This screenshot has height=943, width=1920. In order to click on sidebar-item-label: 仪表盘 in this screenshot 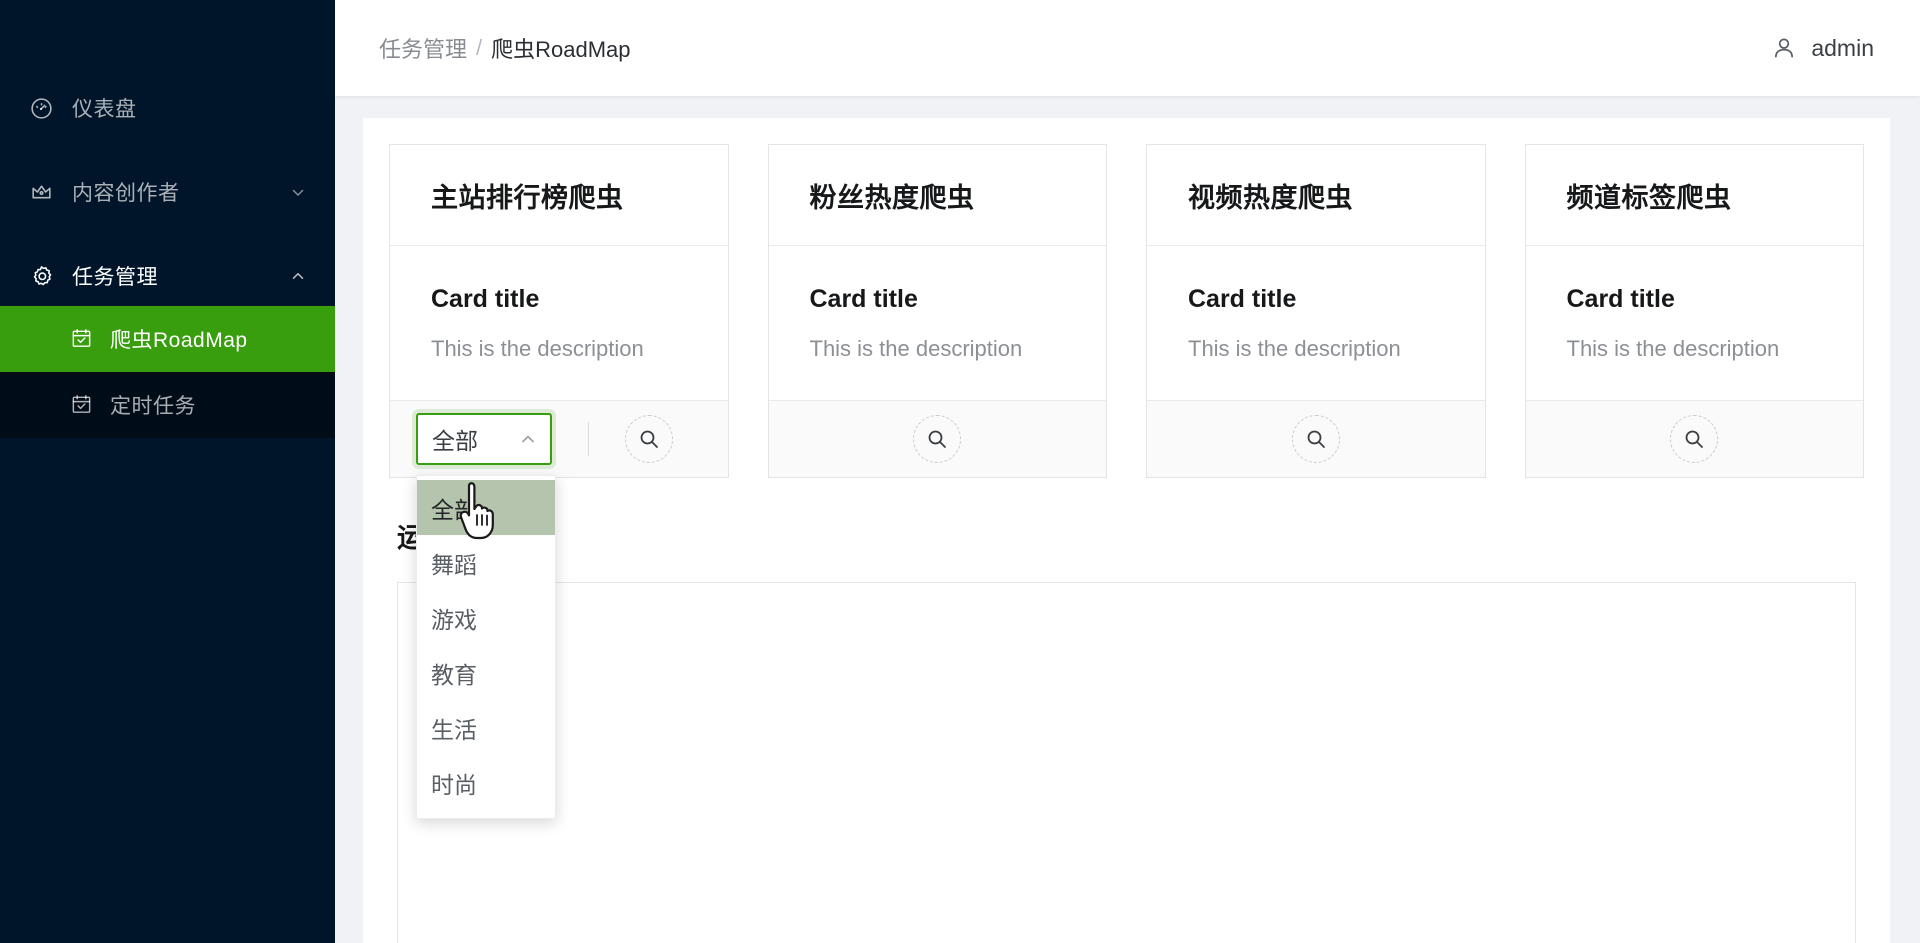, I will do `click(104, 109)`.